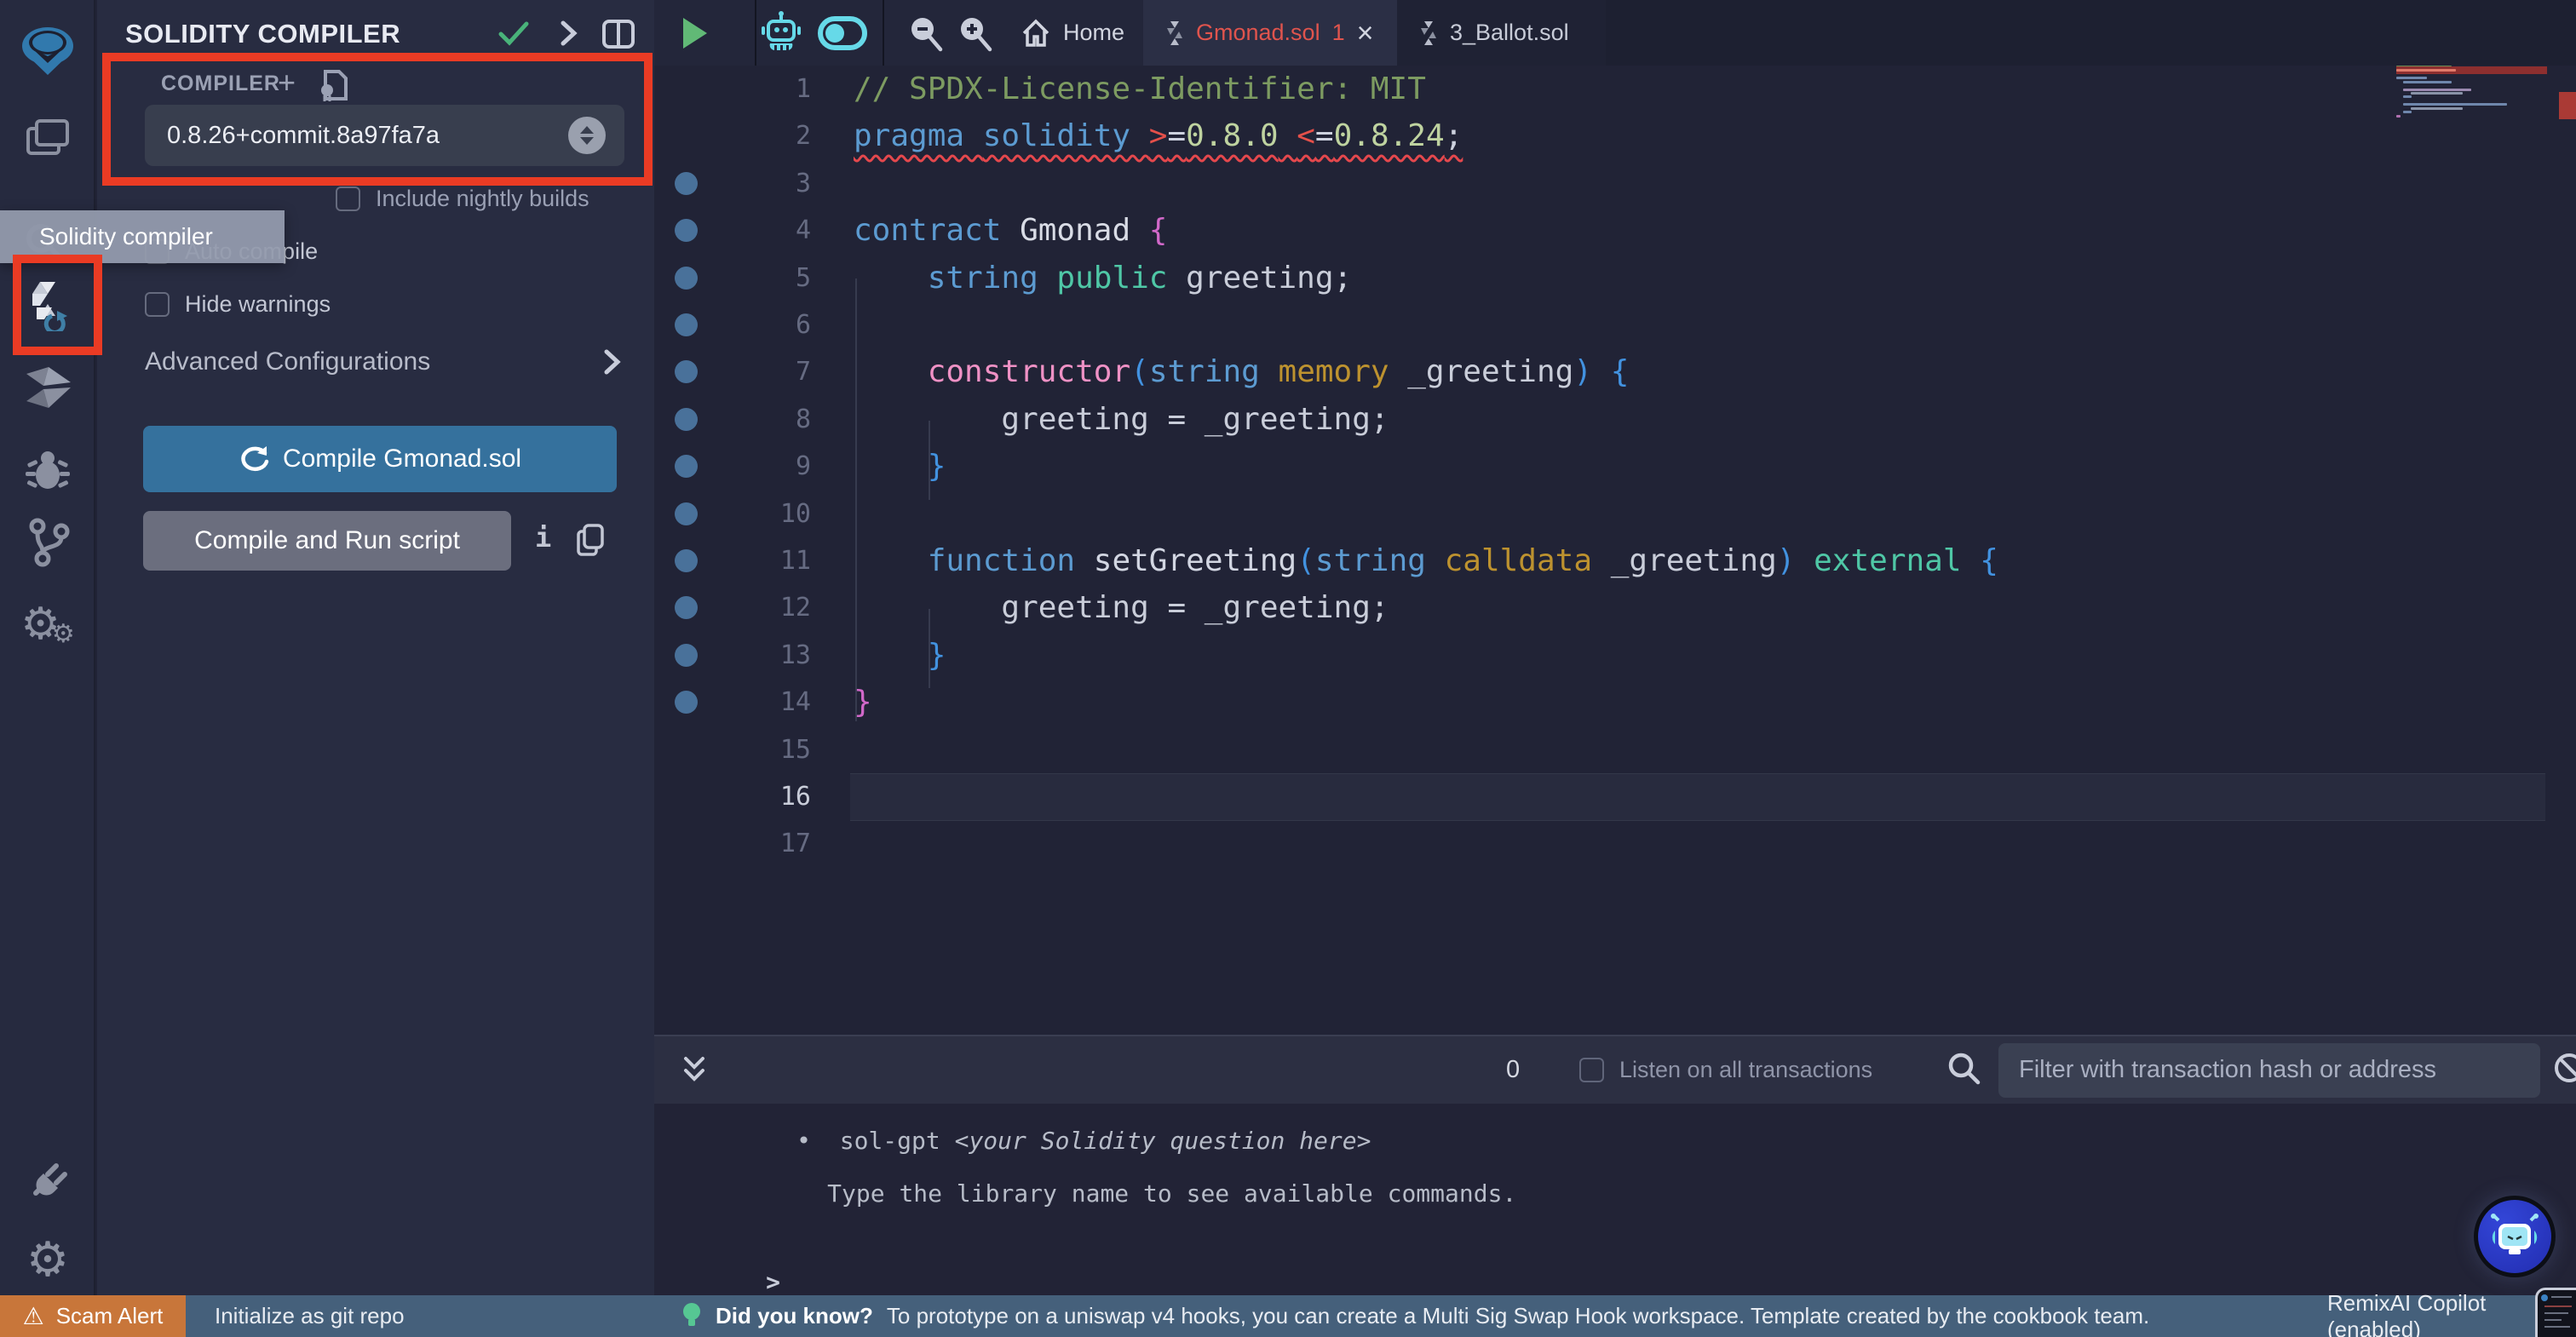 Image resolution: width=2576 pixels, height=1337 pixels. What do you see at coordinates (1615, 420) in the screenshot?
I see `code-line-8: 8 greeting = _greeting;` at bounding box center [1615, 420].